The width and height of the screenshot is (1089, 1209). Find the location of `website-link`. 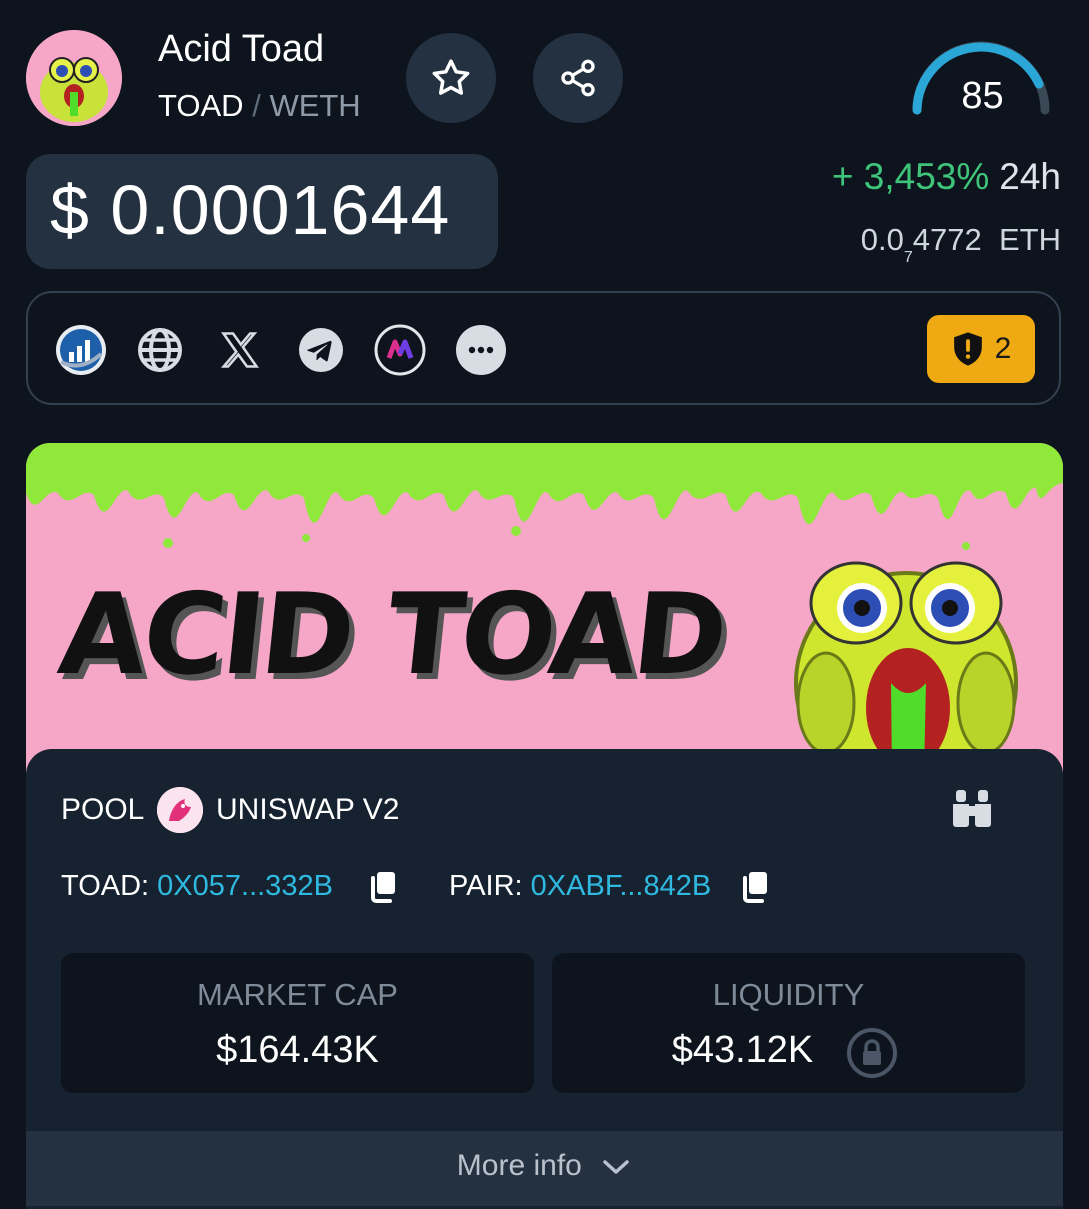

website-link is located at coordinates (160, 350).